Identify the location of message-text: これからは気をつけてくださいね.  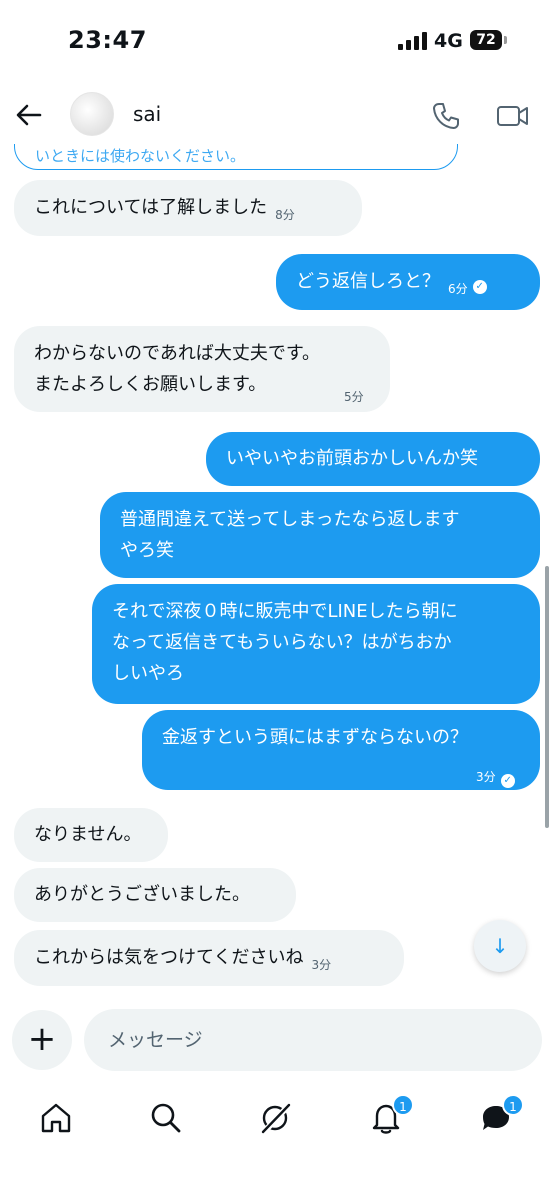
(169, 957).